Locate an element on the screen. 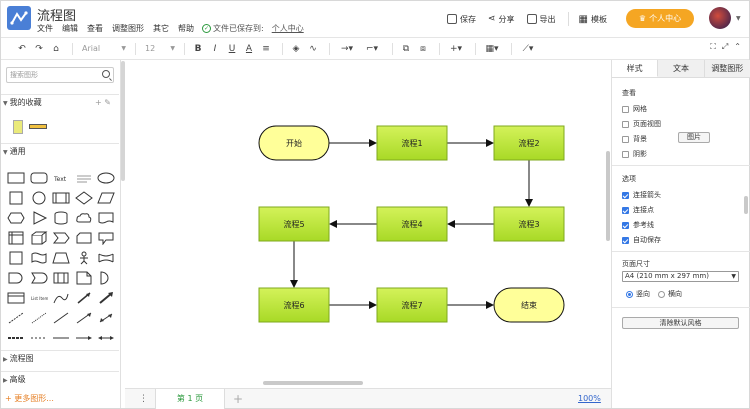 The height and width of the screenshot is (409, 750). align-icon: ≡ is located at coordinates (266, 49).